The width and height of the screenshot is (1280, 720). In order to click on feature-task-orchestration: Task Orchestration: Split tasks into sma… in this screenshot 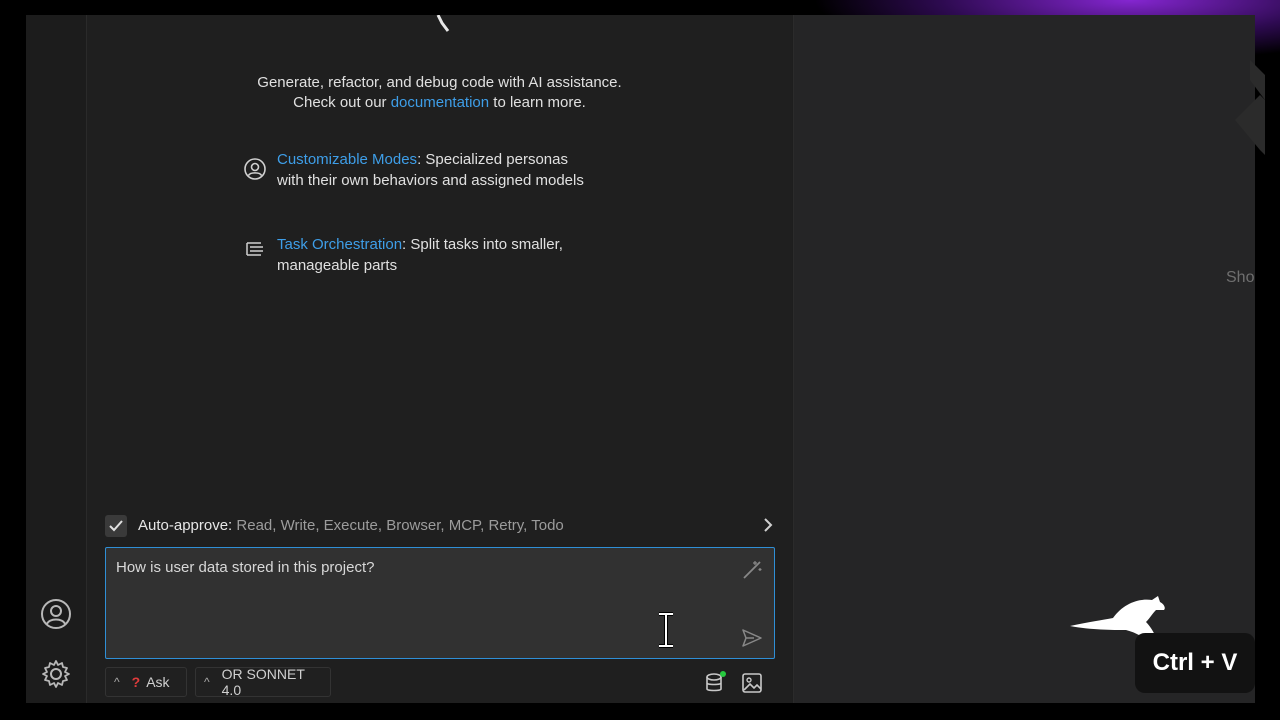, I will do `click(421, 255)`.